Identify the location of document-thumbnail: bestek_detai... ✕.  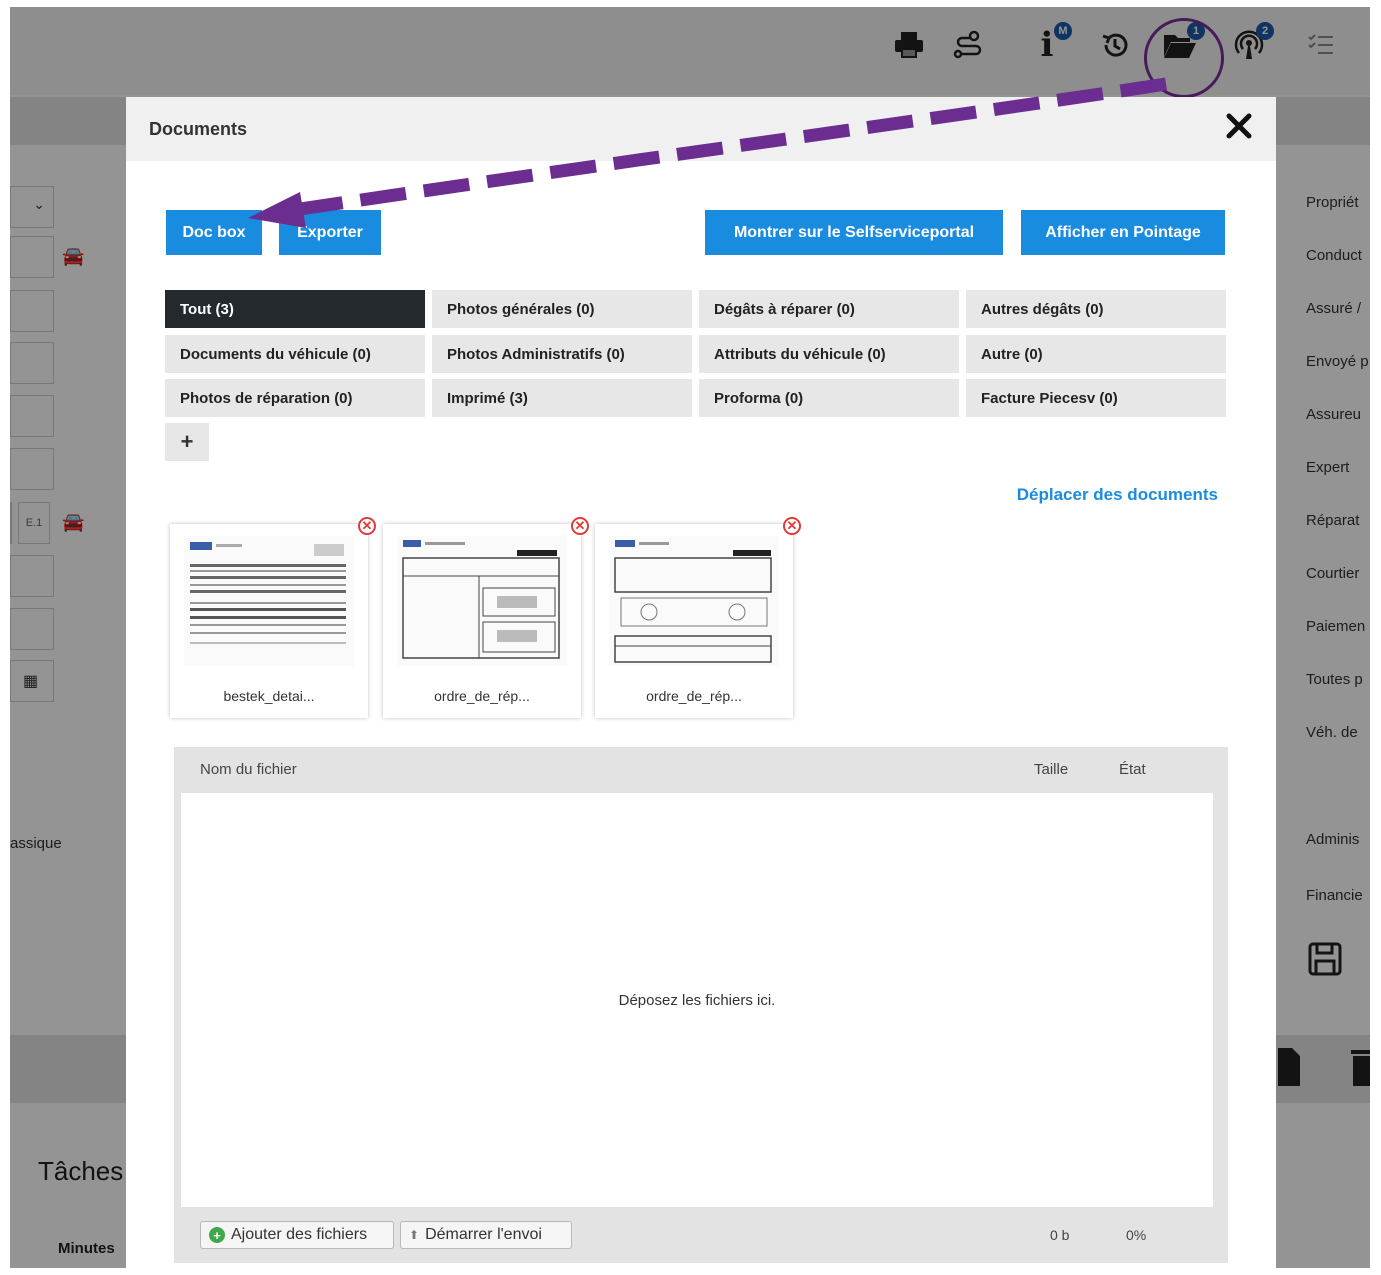
(273, 617).